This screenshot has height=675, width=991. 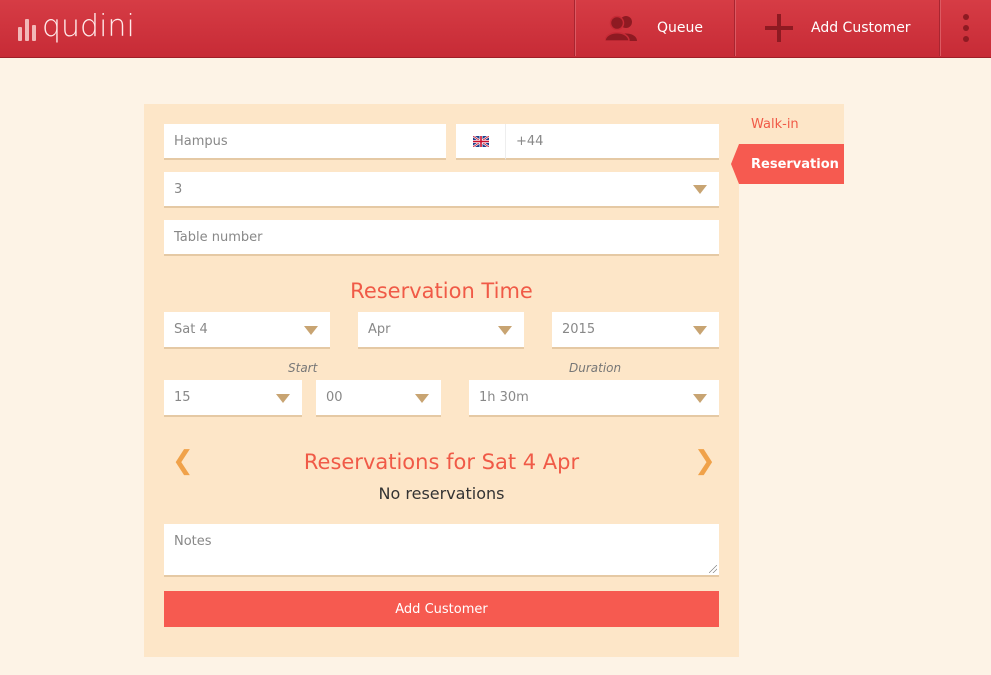 I want to click on more-menu-button, so click(x=965, y=28).